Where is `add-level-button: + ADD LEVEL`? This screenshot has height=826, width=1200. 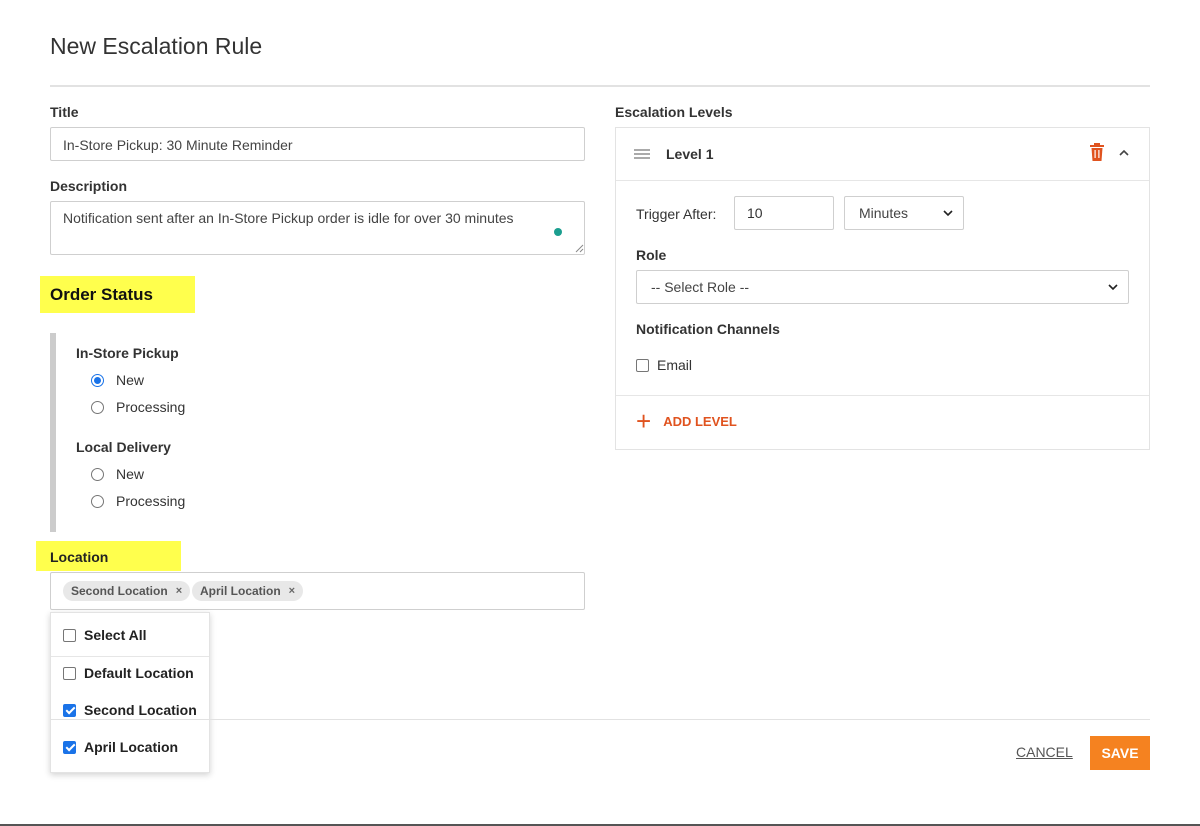 add-level-button: + ADD LEVEL is located at coordinates (686, 421).